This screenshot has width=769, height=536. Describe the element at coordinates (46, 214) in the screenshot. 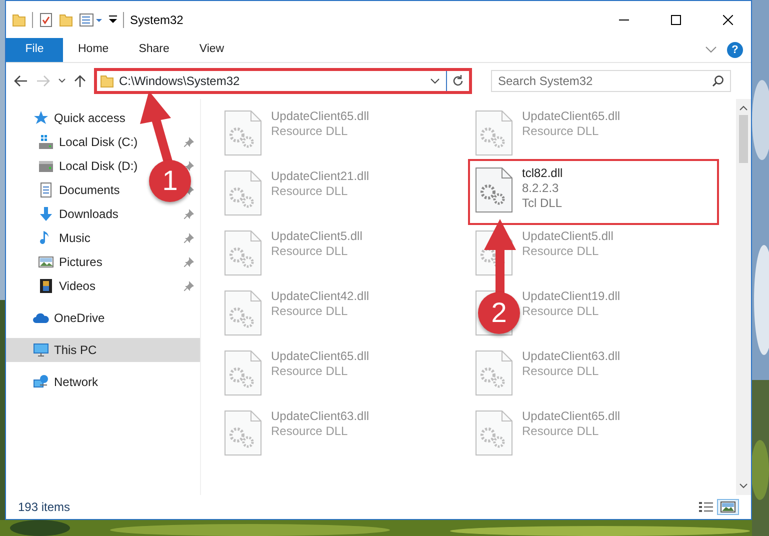

I see `download-icon` at that location.